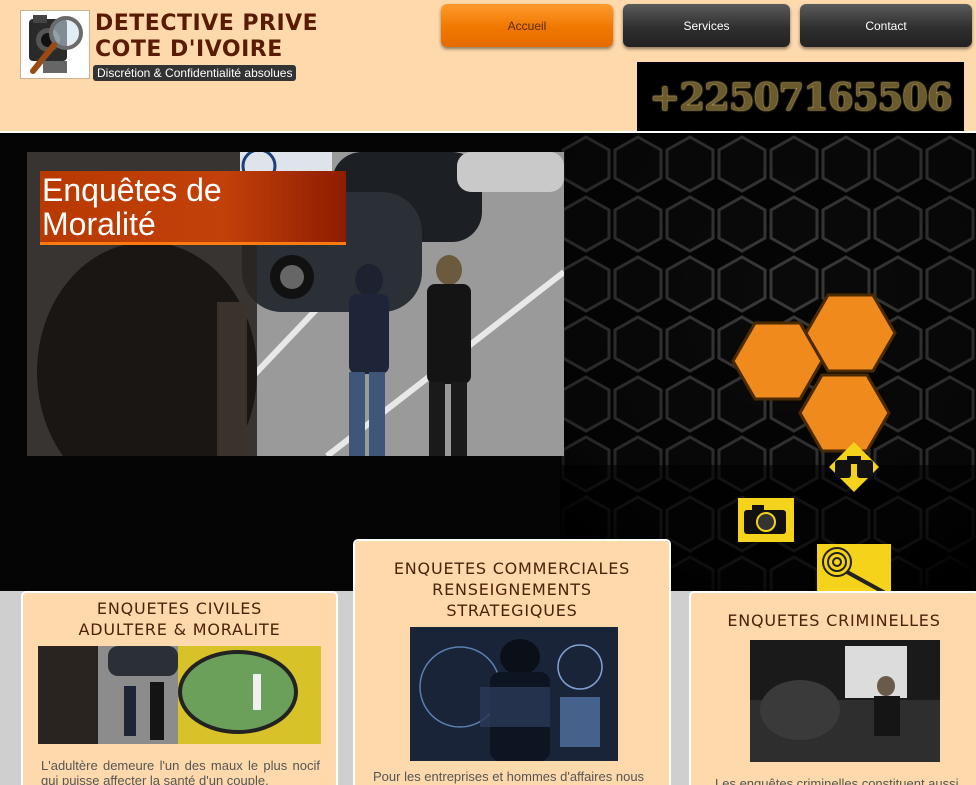  I want to click on brand-line-1: DETECTIVE PRIVE, so click(207, 23).